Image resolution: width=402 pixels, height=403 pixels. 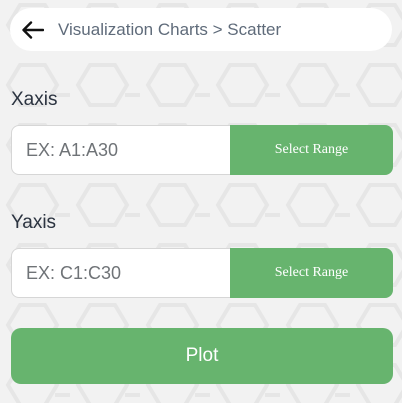 I want to click on yaxis-range-row: Select Range, so click(x=202, y=273).